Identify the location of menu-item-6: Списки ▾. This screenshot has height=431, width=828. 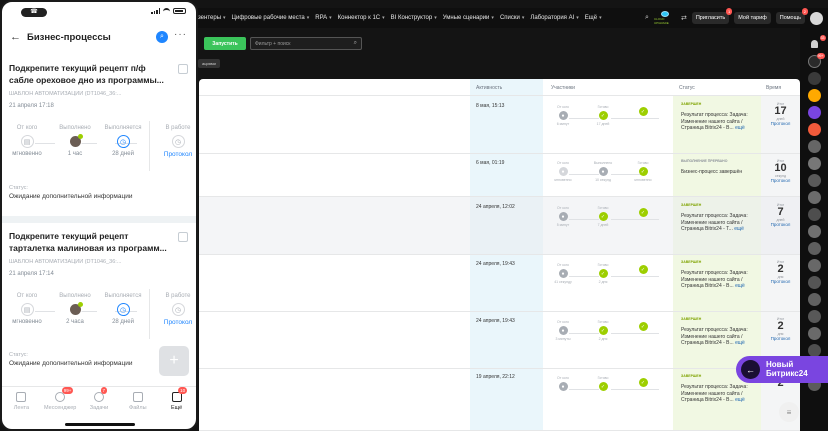
(512, 18).